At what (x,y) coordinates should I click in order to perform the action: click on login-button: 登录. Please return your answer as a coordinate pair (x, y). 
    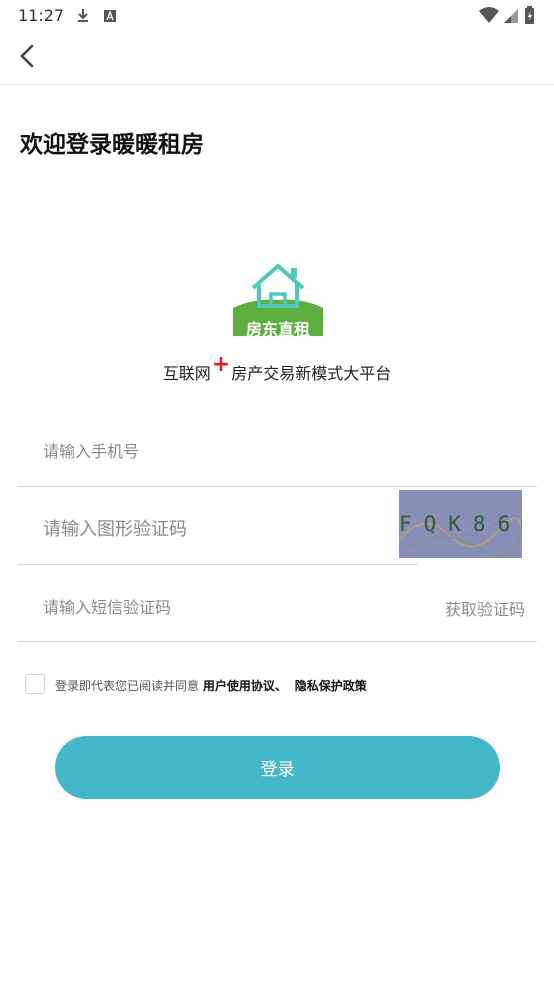
    Looking at the image, I should click on (277, 767).